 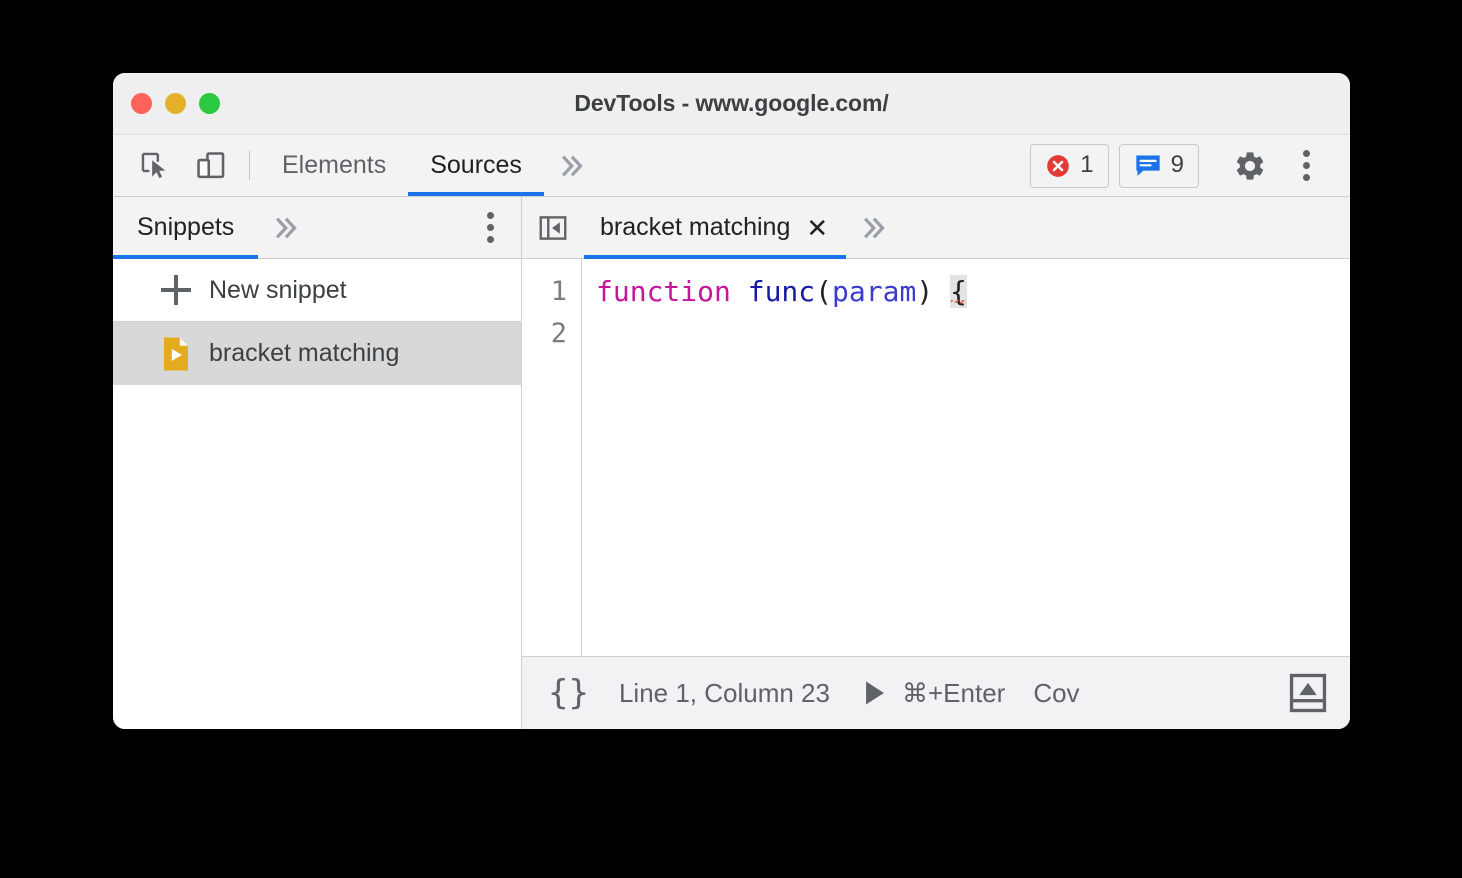 I want to click on inspect-element-button, so click(x=155, y=165).